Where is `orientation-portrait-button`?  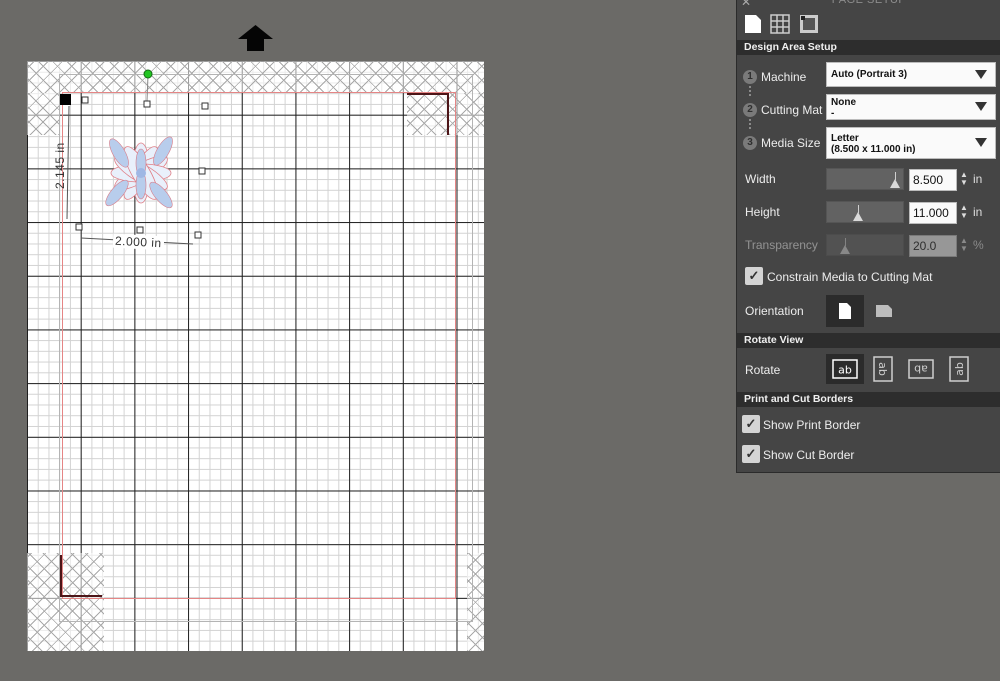
orientation-portrait-button is located at coordinates (845, 311).